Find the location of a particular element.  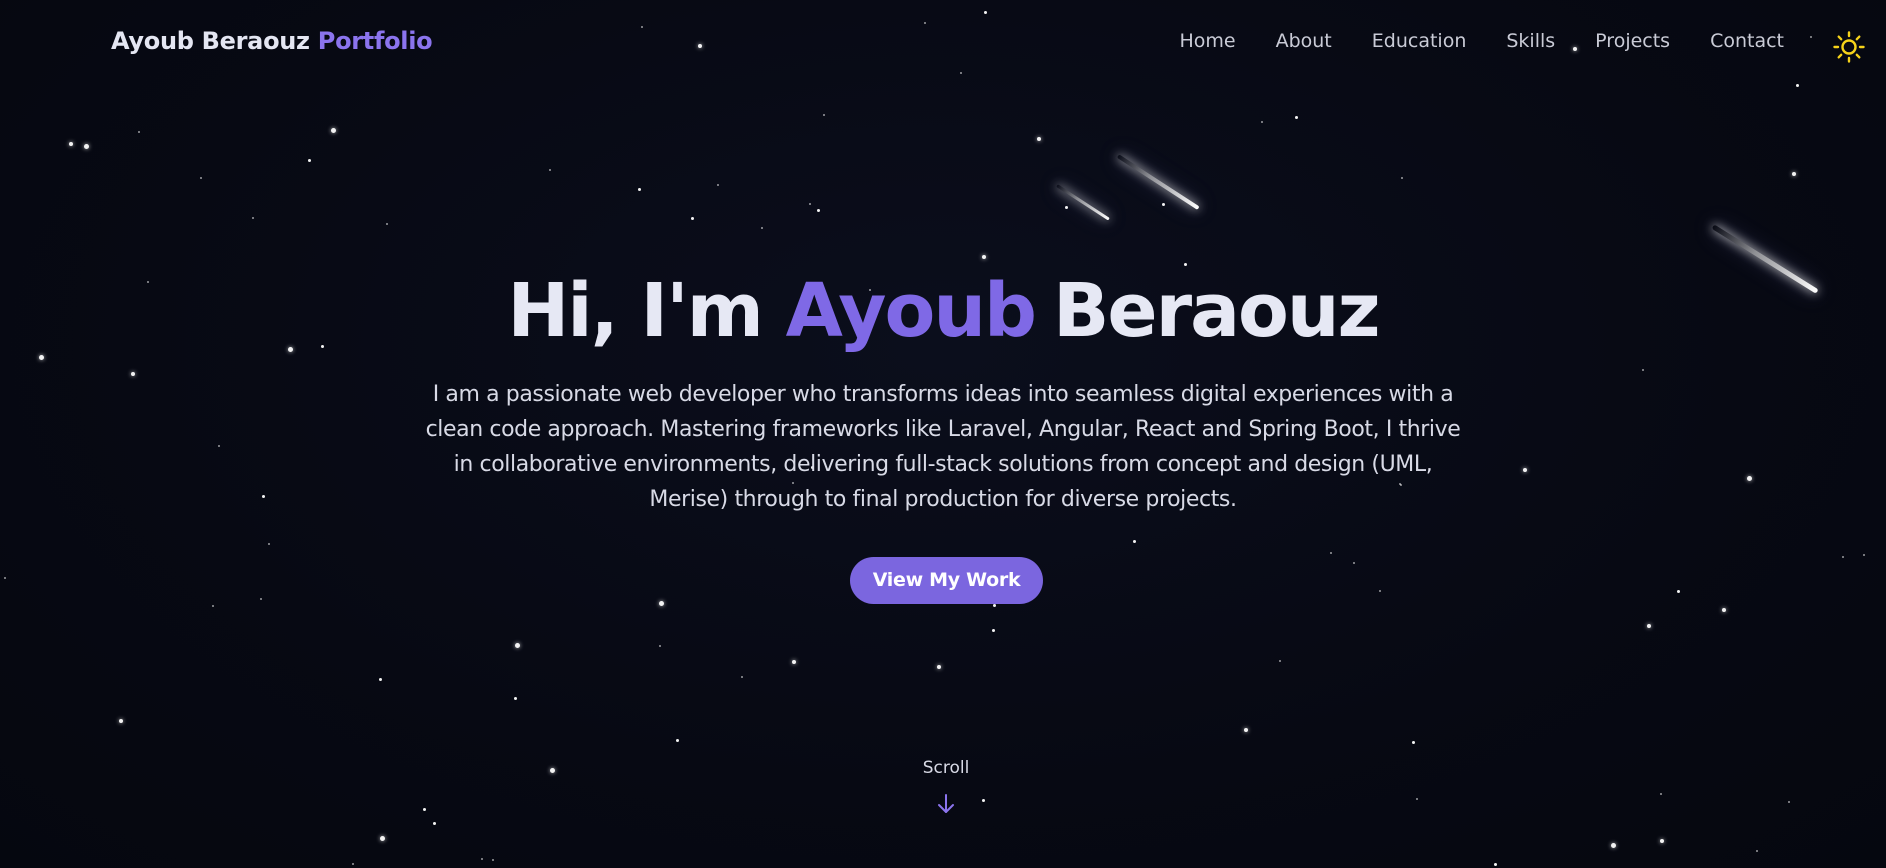

hero-greeting: Hi, I'm is located at coordinates (635, 311).